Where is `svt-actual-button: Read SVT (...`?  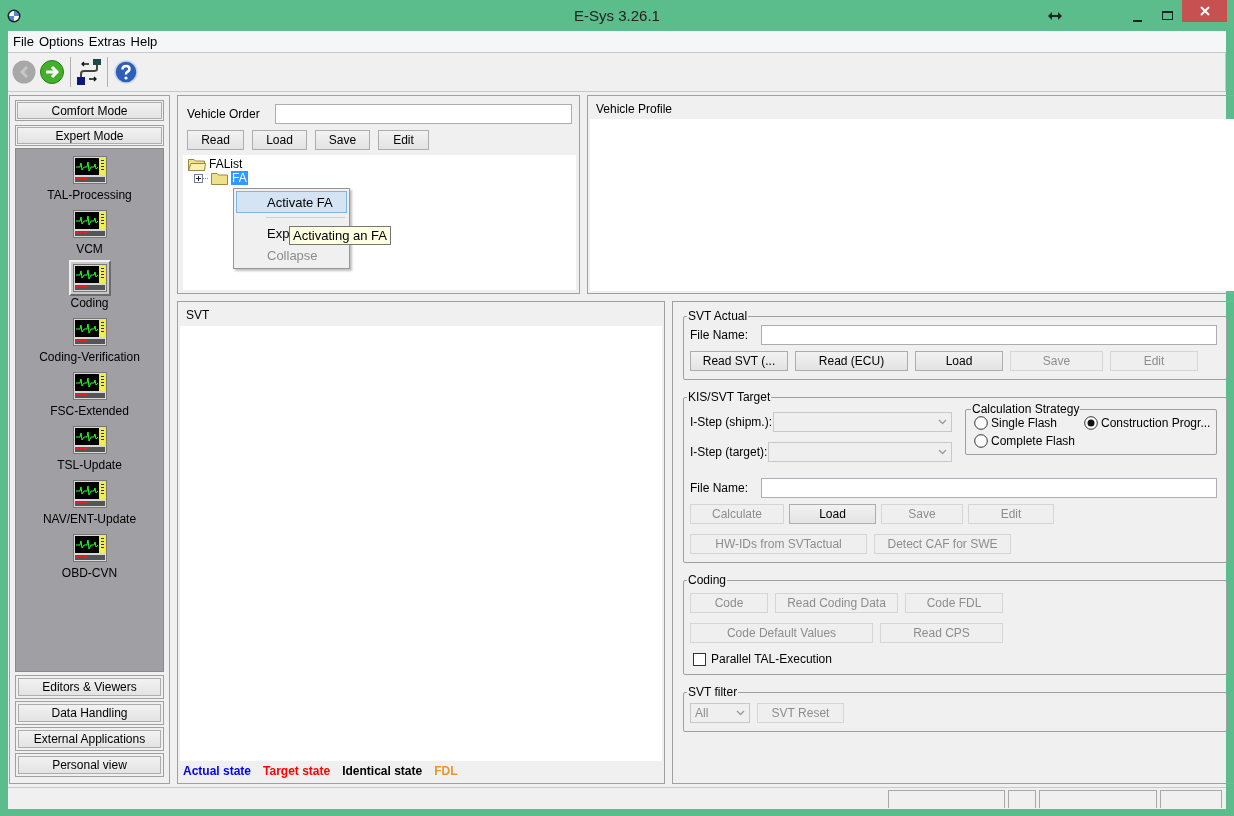 svt-actual-button: Read SVT (... is located at coordinates (739, 361).